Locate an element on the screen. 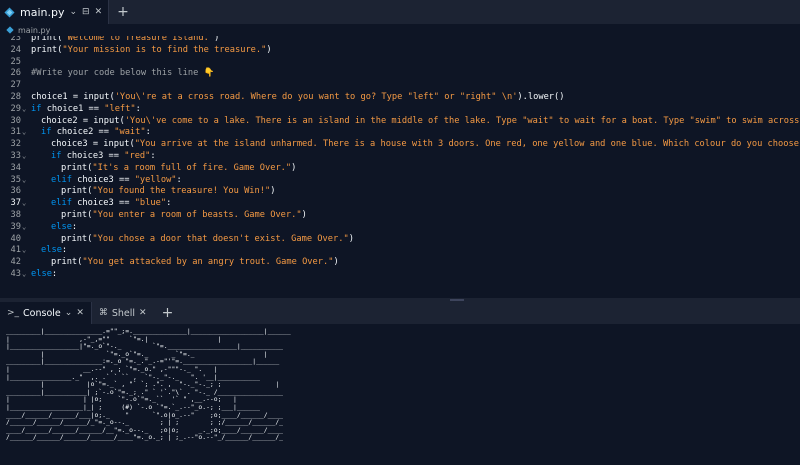  line-number: 31 is located at coordinates (15, 132).